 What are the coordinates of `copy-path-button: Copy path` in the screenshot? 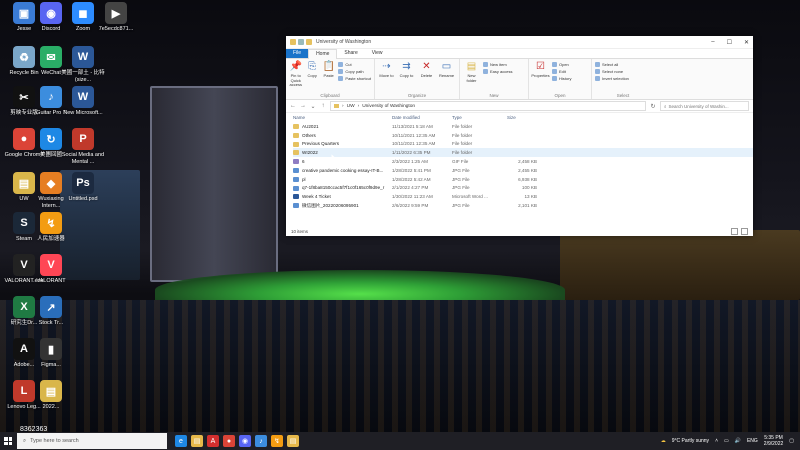 It's located at (354, 71).